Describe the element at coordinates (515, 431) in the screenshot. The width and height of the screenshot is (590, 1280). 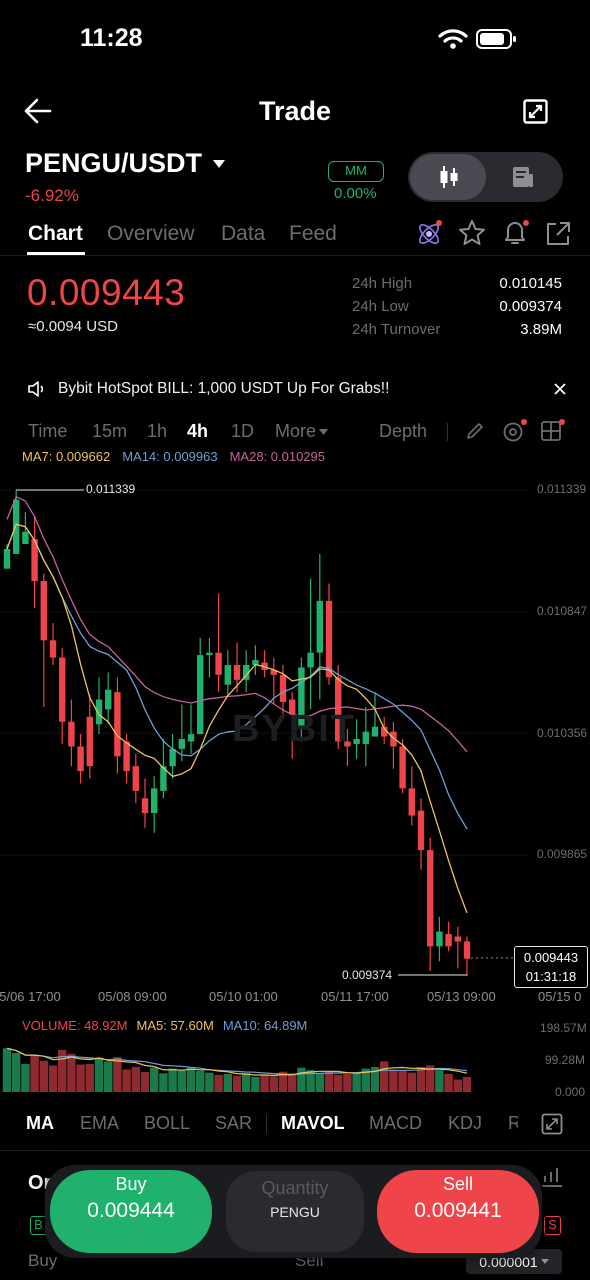
I see `indicator-settings-icon` at that location.